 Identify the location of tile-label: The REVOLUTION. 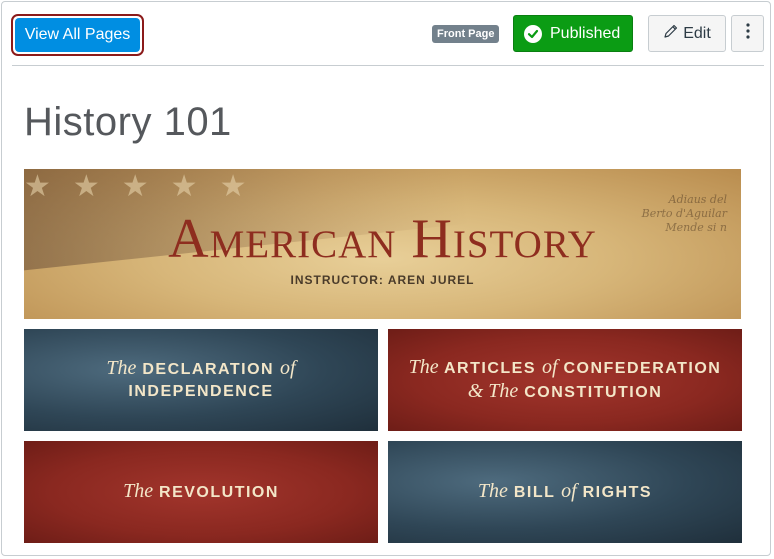
(201, 492).